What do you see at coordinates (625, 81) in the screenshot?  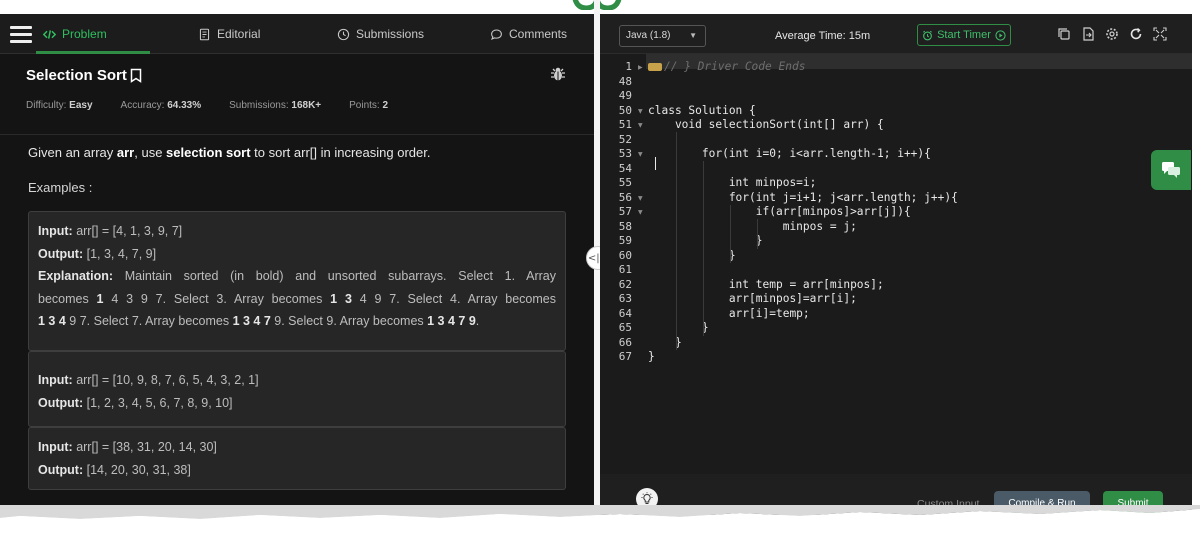 I see `line-number: 48` at bounding box center [625, 81].